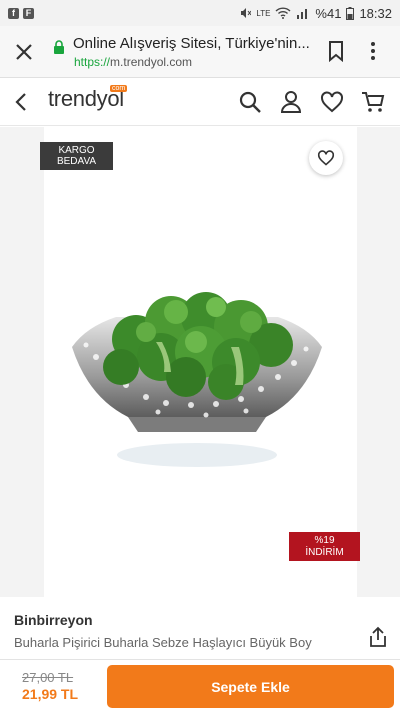 The width and height of the screenshot is (400, 711). I want to click on url-scheme: https://, so click(92, 62).